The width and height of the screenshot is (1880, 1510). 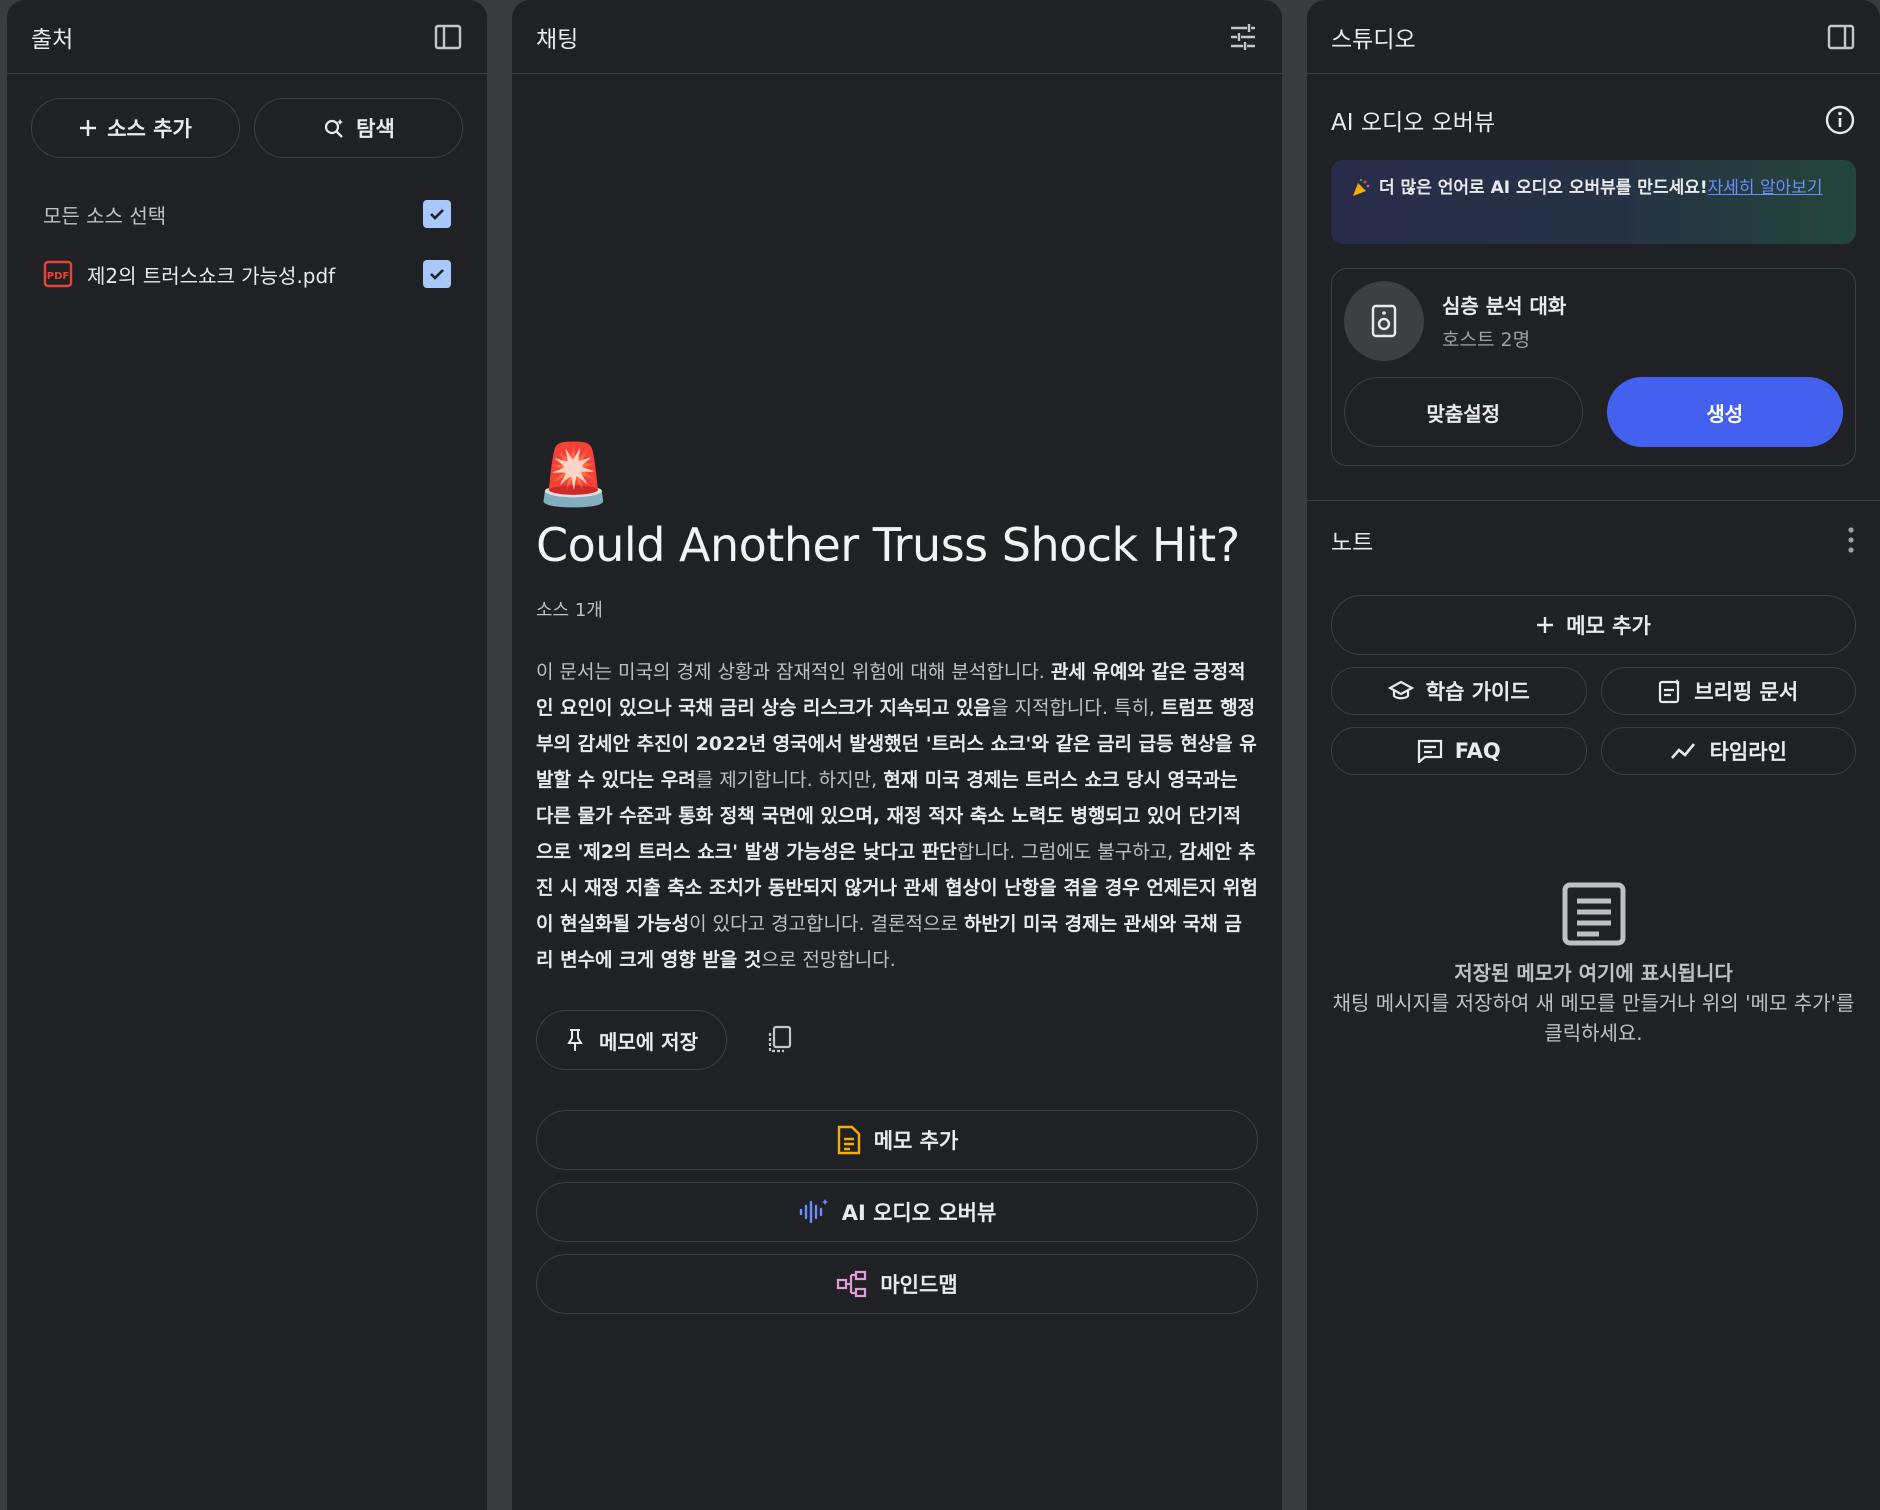 I want to click on summary-segment: 이 있다고 경고합니다. 결론적으로, so click(x=826, y=924).